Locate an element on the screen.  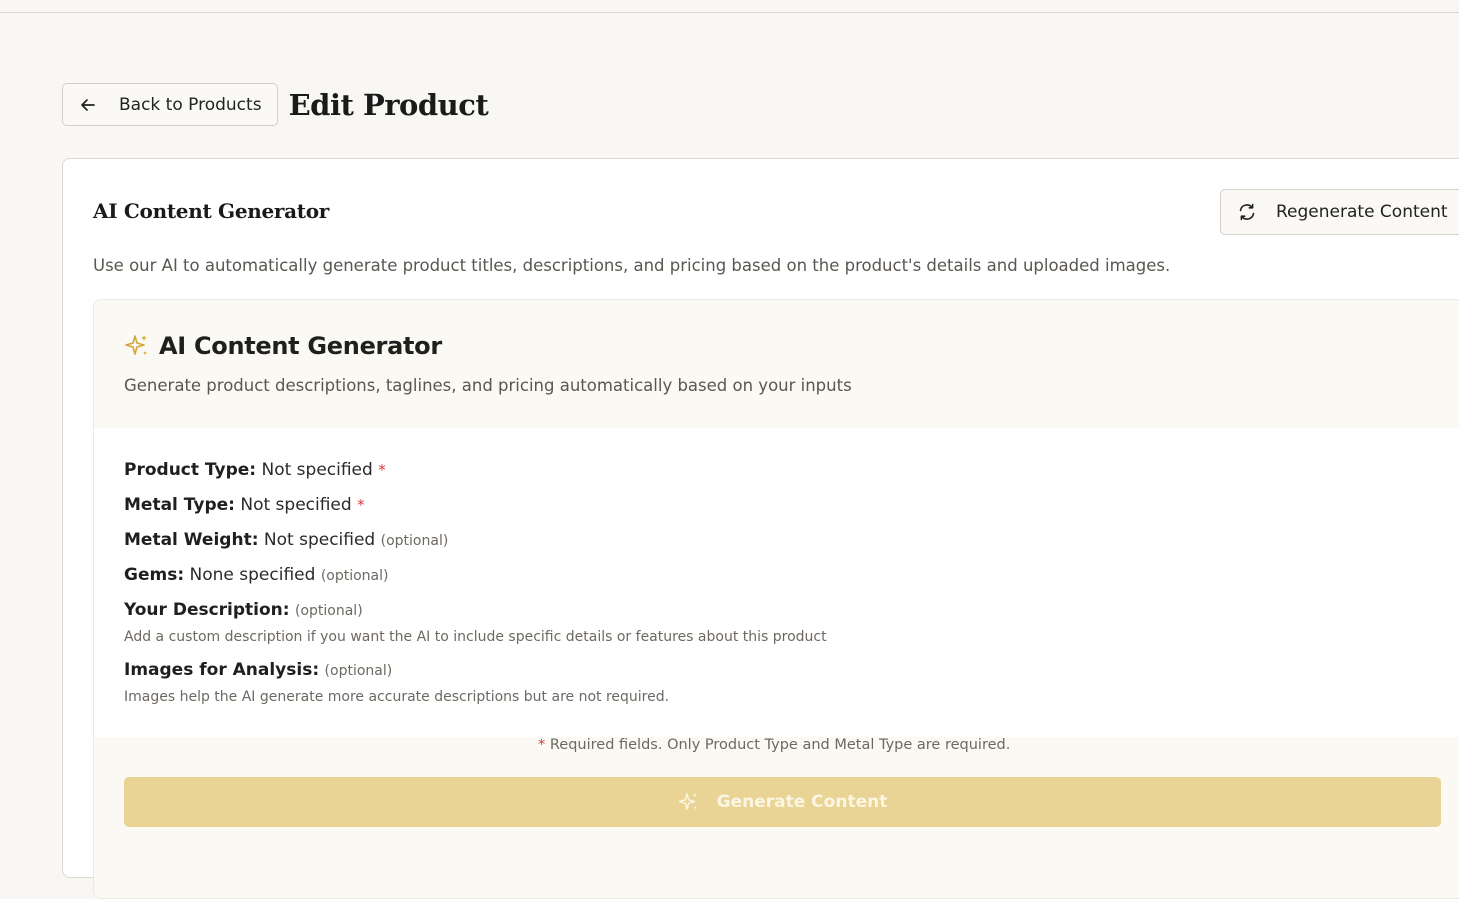
regenerate-content-button: Regenerate Content is located at coordinates (1339, 212).